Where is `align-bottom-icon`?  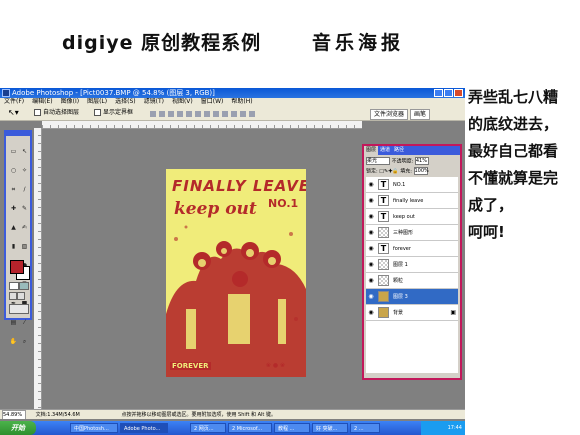 align-bottom-icon is located at coordinates (171, 114).